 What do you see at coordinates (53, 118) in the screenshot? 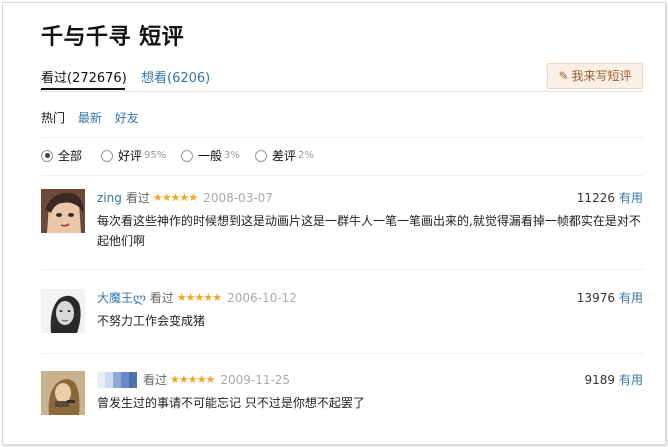
I see `sort-hot: 热门` at bounding box center [53, 118].